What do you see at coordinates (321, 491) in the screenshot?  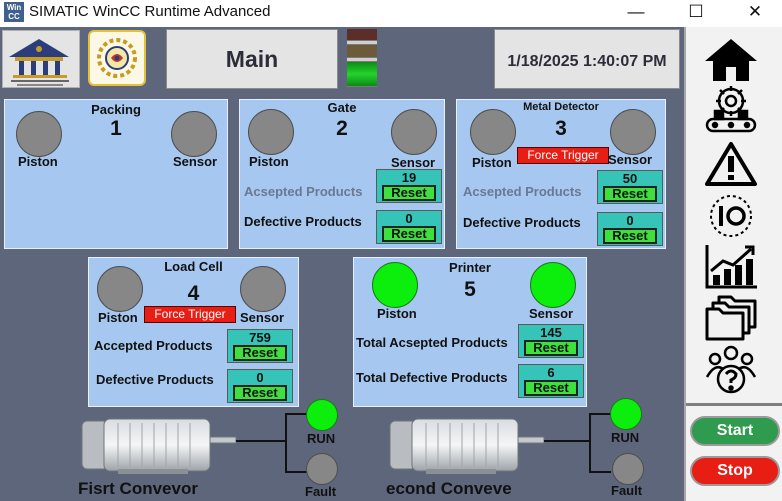 I see `first-conveyor-fault-label: Fault` at bounding box center [321, 491].